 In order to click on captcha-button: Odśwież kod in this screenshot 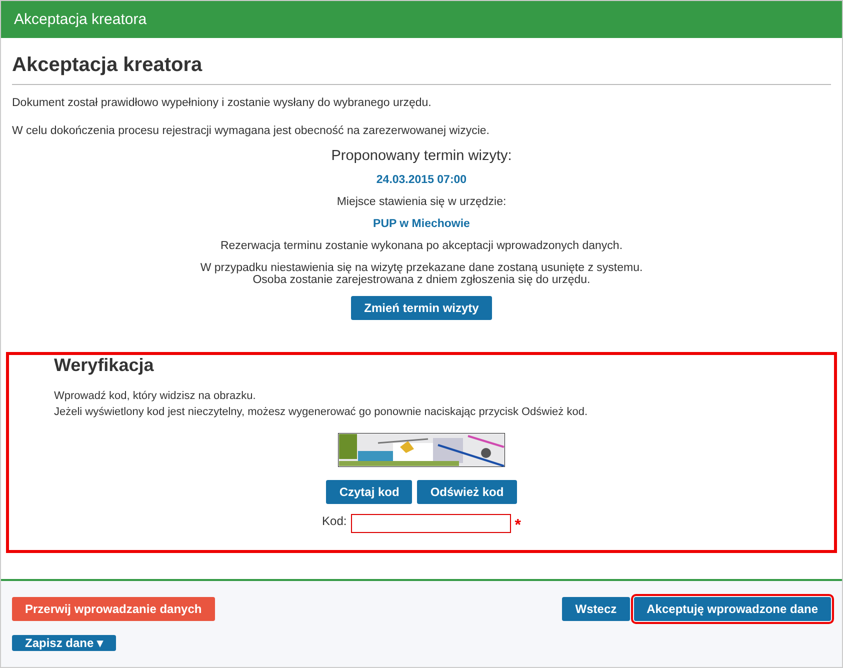, I will do `click(467, 492)`.